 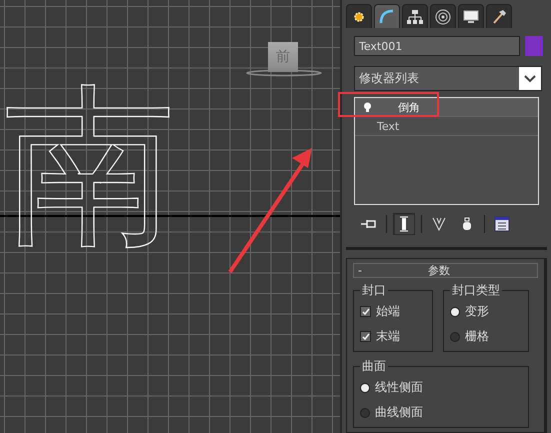 What do you see at coordinates (534, 46) in the screenshot?
I see `object-color-swatch` at bounding box center [534, 46].